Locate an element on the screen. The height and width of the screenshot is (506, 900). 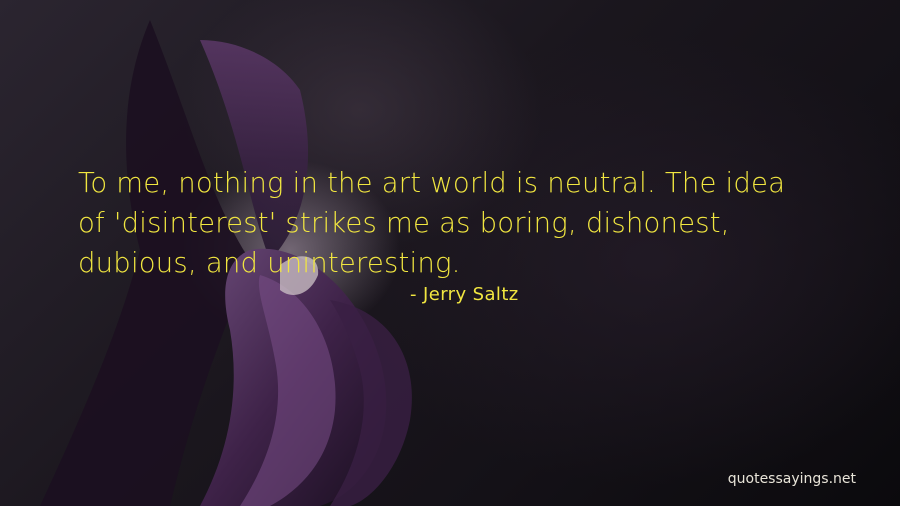
quote-author: - Jerry Saltz is located at coordinates (464, 294).